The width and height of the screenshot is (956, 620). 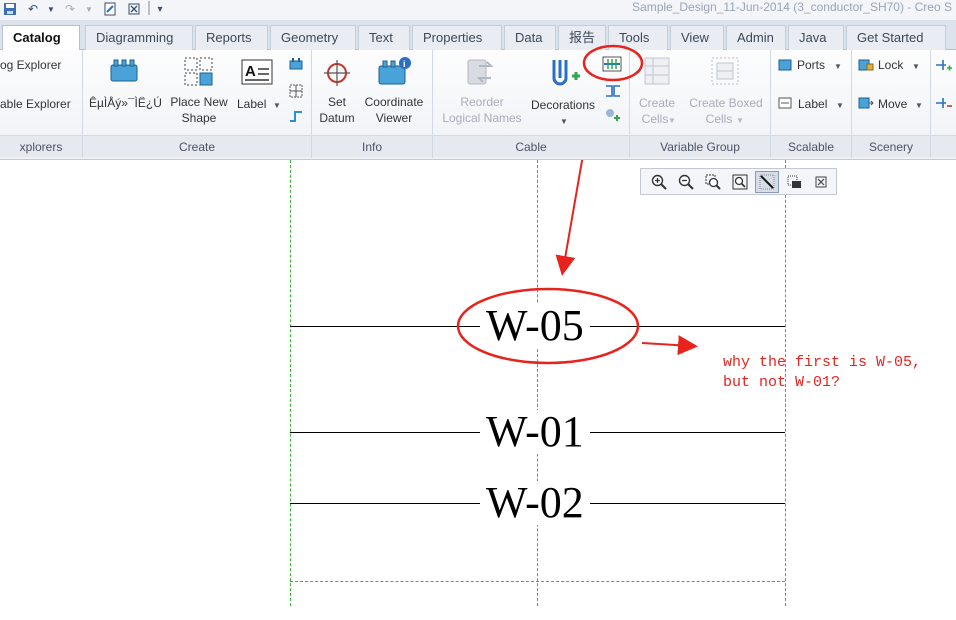 What do you see at coordinates (613, 115) in the screenshot?
I see `add-conductor-icon` at bounding box center [613, 115].